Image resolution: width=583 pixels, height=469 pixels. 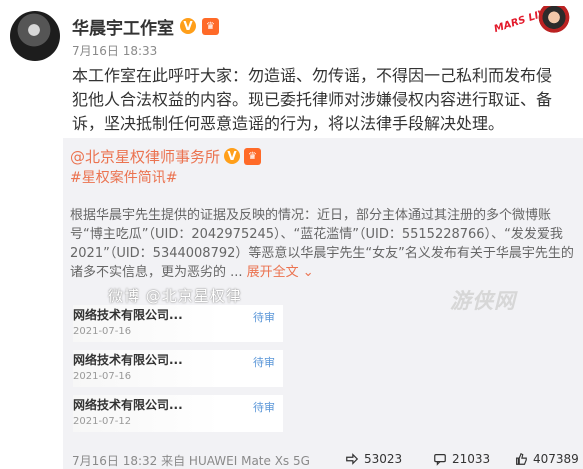 I want to click on repost-author-row: @北京星权律师事务所 V ♛, so click(x=166, y=156).